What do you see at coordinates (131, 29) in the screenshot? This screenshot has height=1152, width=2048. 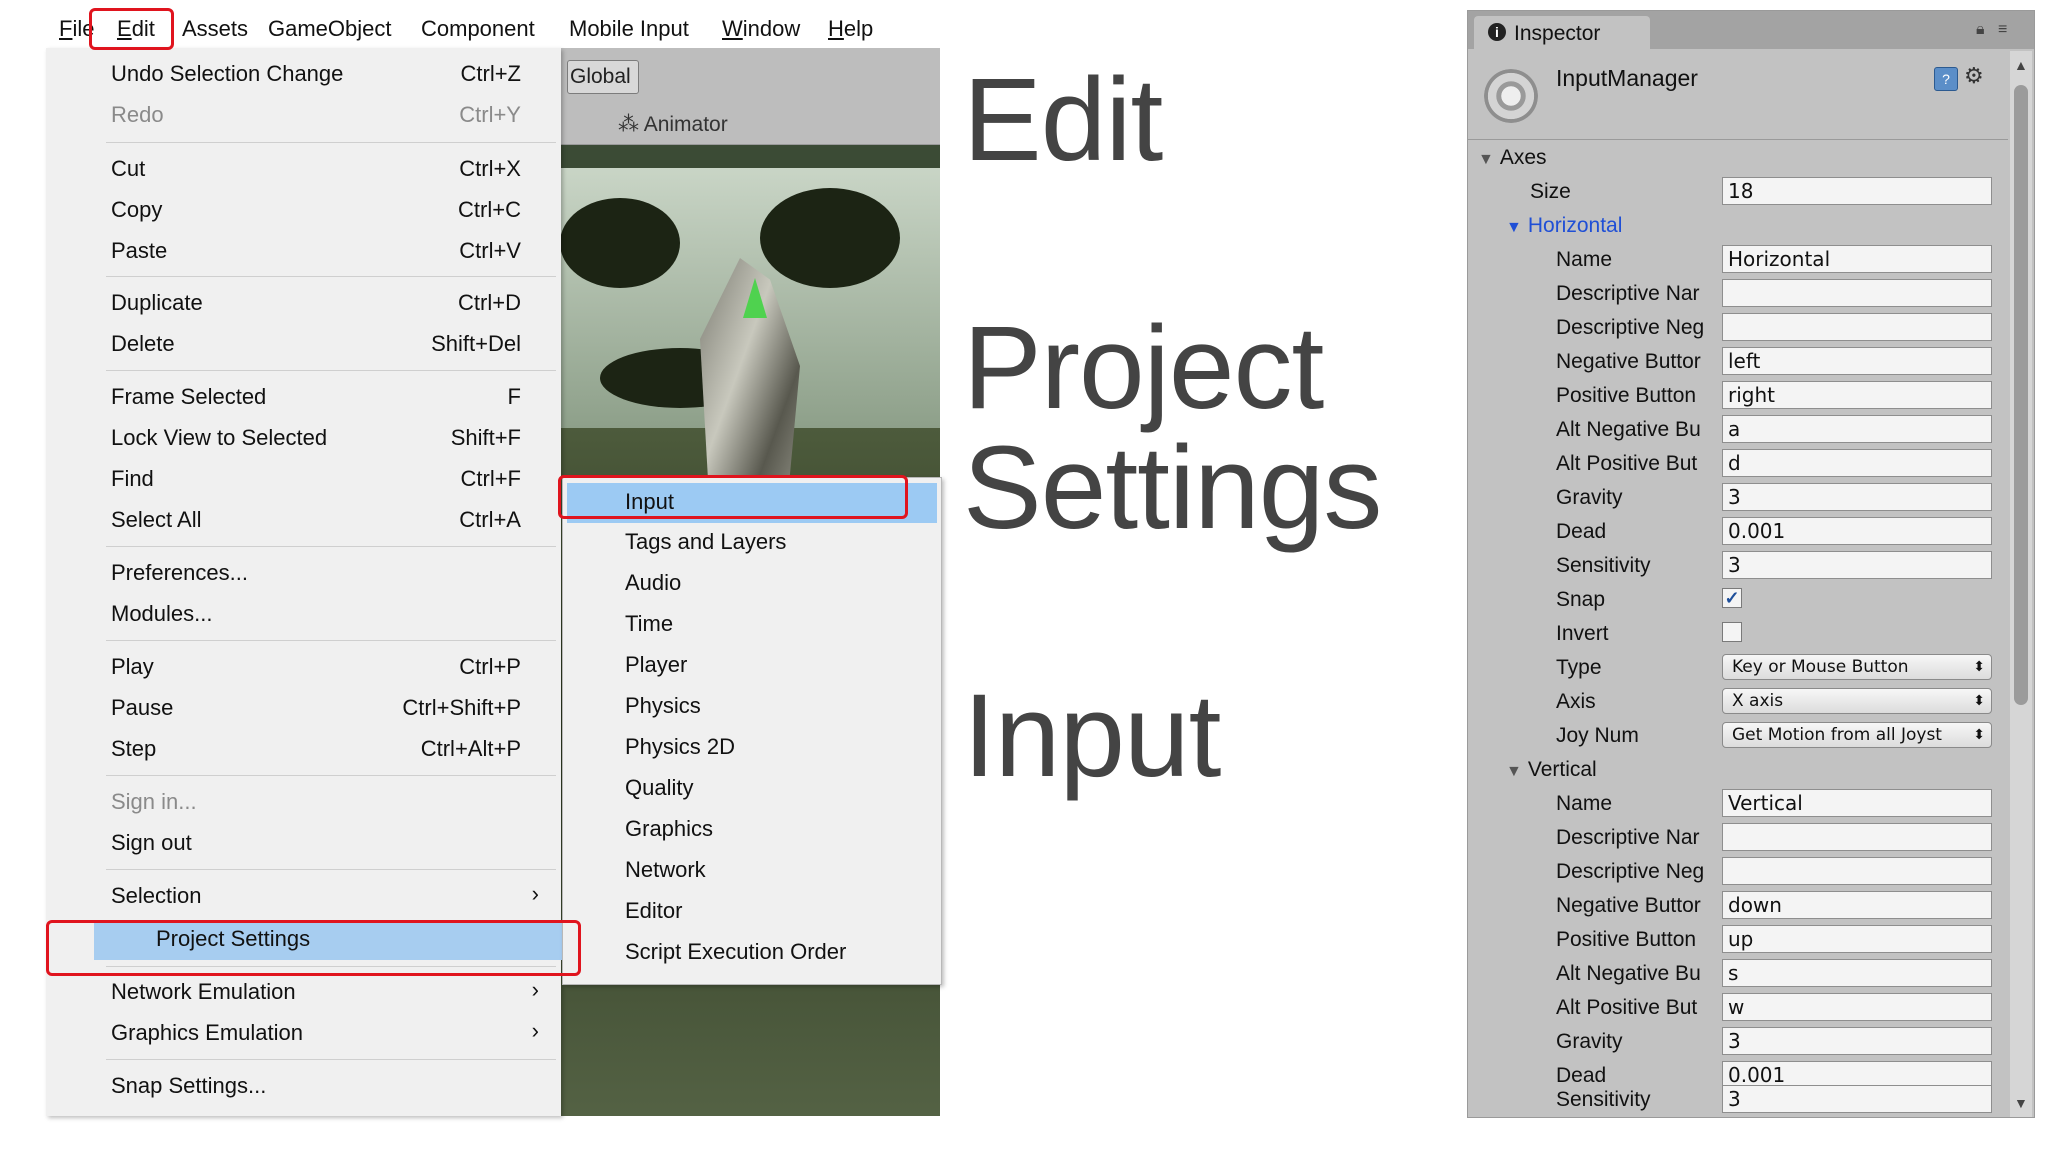 I see `highlight-edit-menu` at bounding box center [131, 29].